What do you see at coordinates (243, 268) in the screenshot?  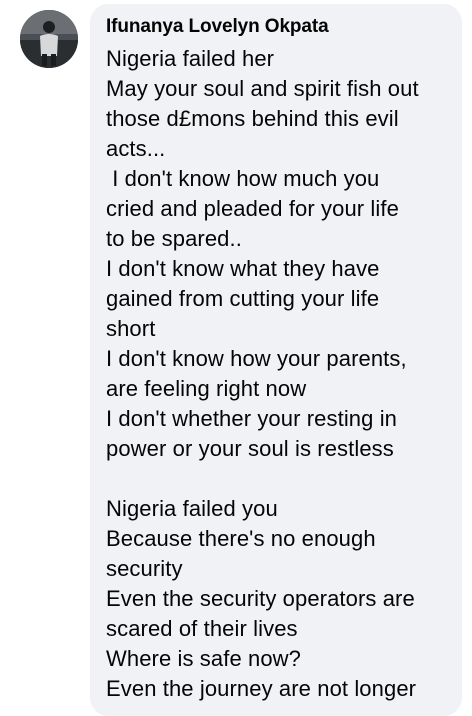 I see `comment-line: I don't know what they have` at bounding box center [243, 268].